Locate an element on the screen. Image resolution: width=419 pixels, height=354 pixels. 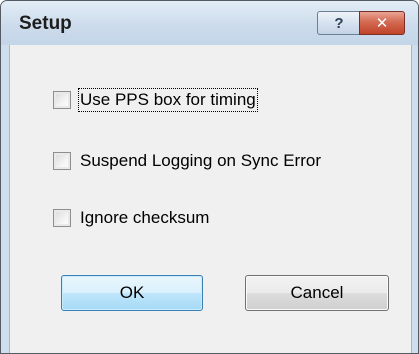
checkbox-suspend-logging: Suspend Logging on Sync Error is located at coordinates (187, 161).